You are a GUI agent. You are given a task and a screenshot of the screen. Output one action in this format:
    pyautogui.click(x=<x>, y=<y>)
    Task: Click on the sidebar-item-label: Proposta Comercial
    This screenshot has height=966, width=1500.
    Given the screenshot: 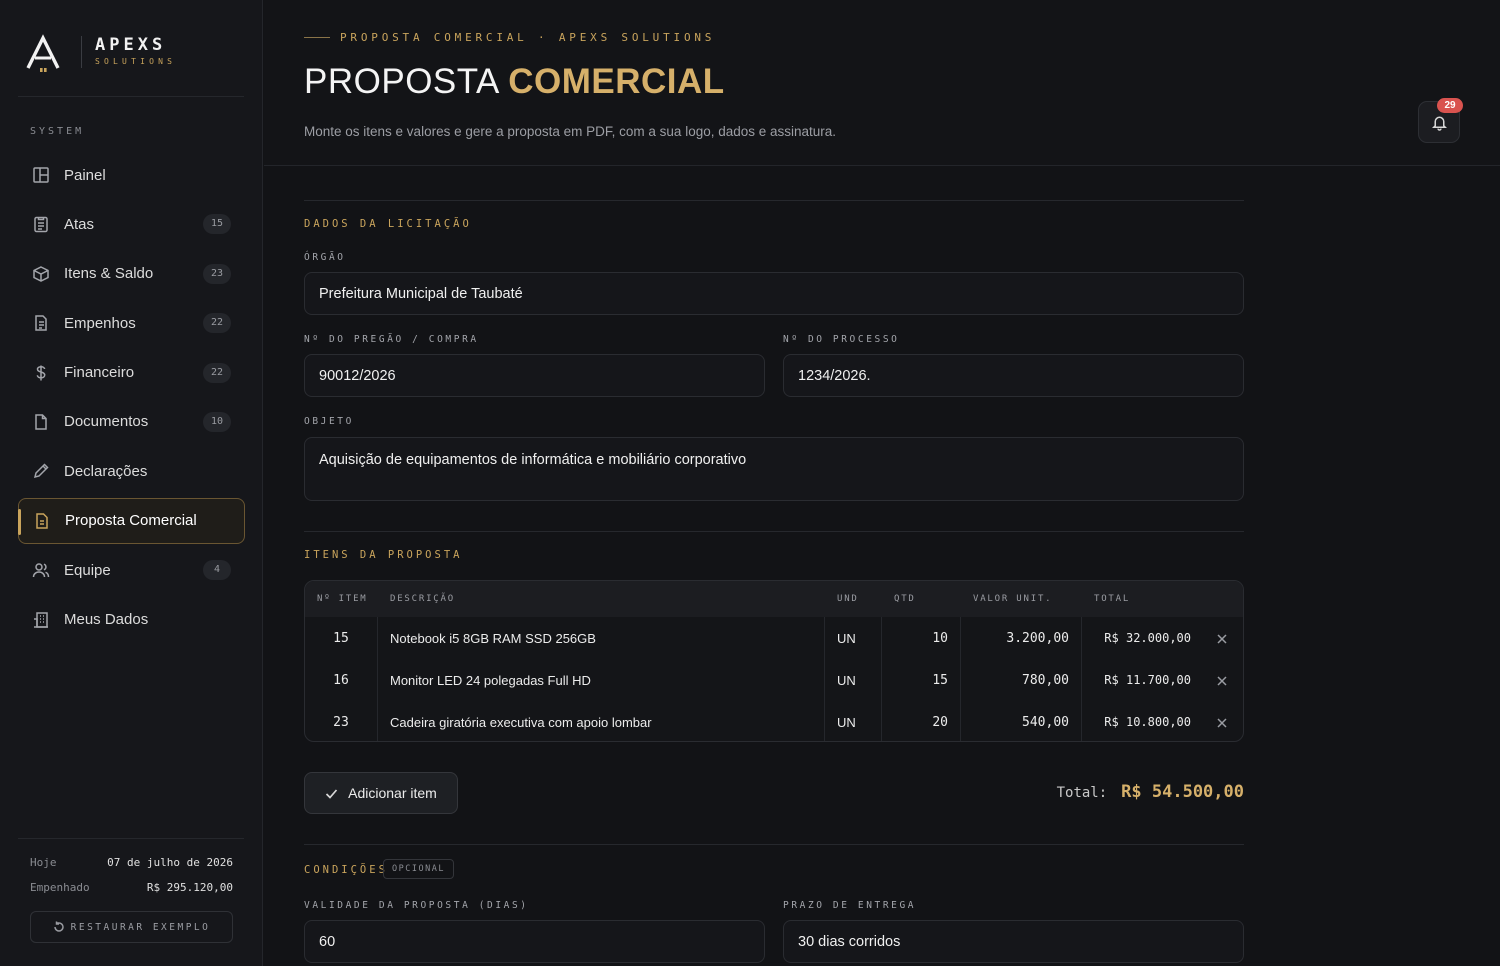 What is the action you would take?
    pyautogui.click(x=131, y=521)
    